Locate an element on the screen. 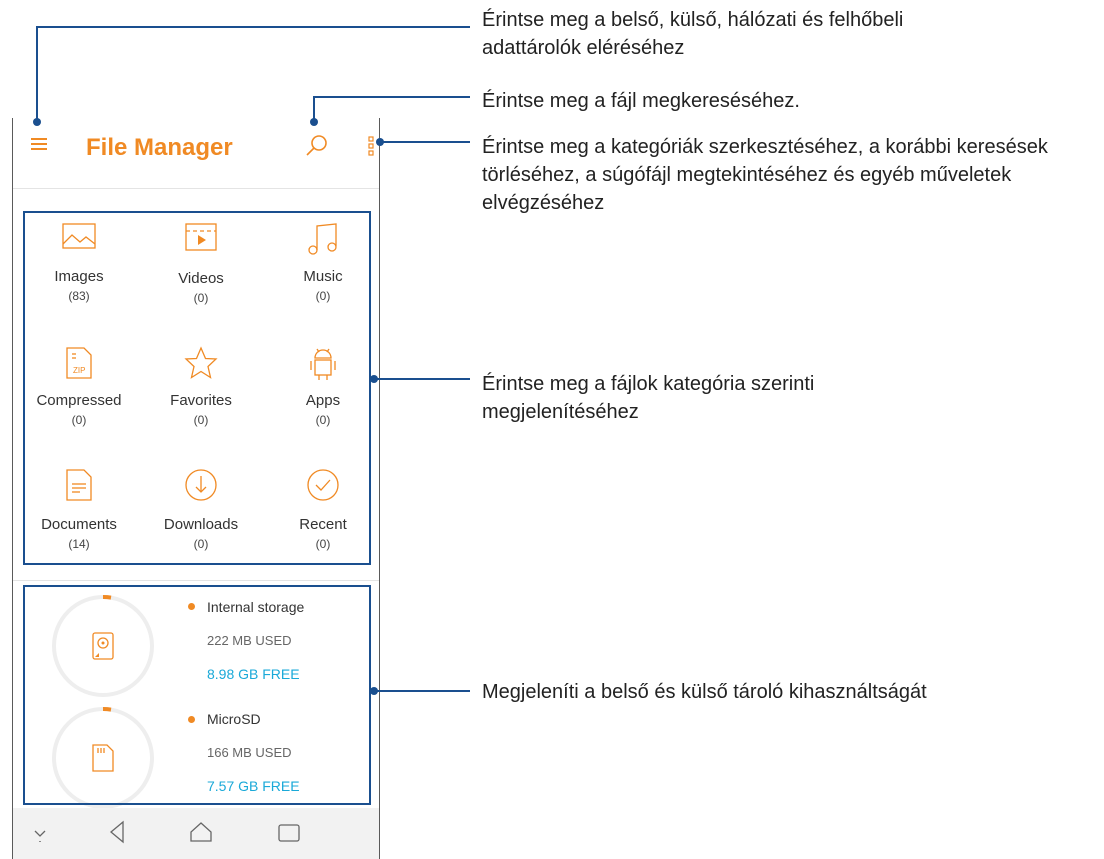 This screenshot has height=859, width=1104. search-leader-horizontal is located at coordinates (391, 97).